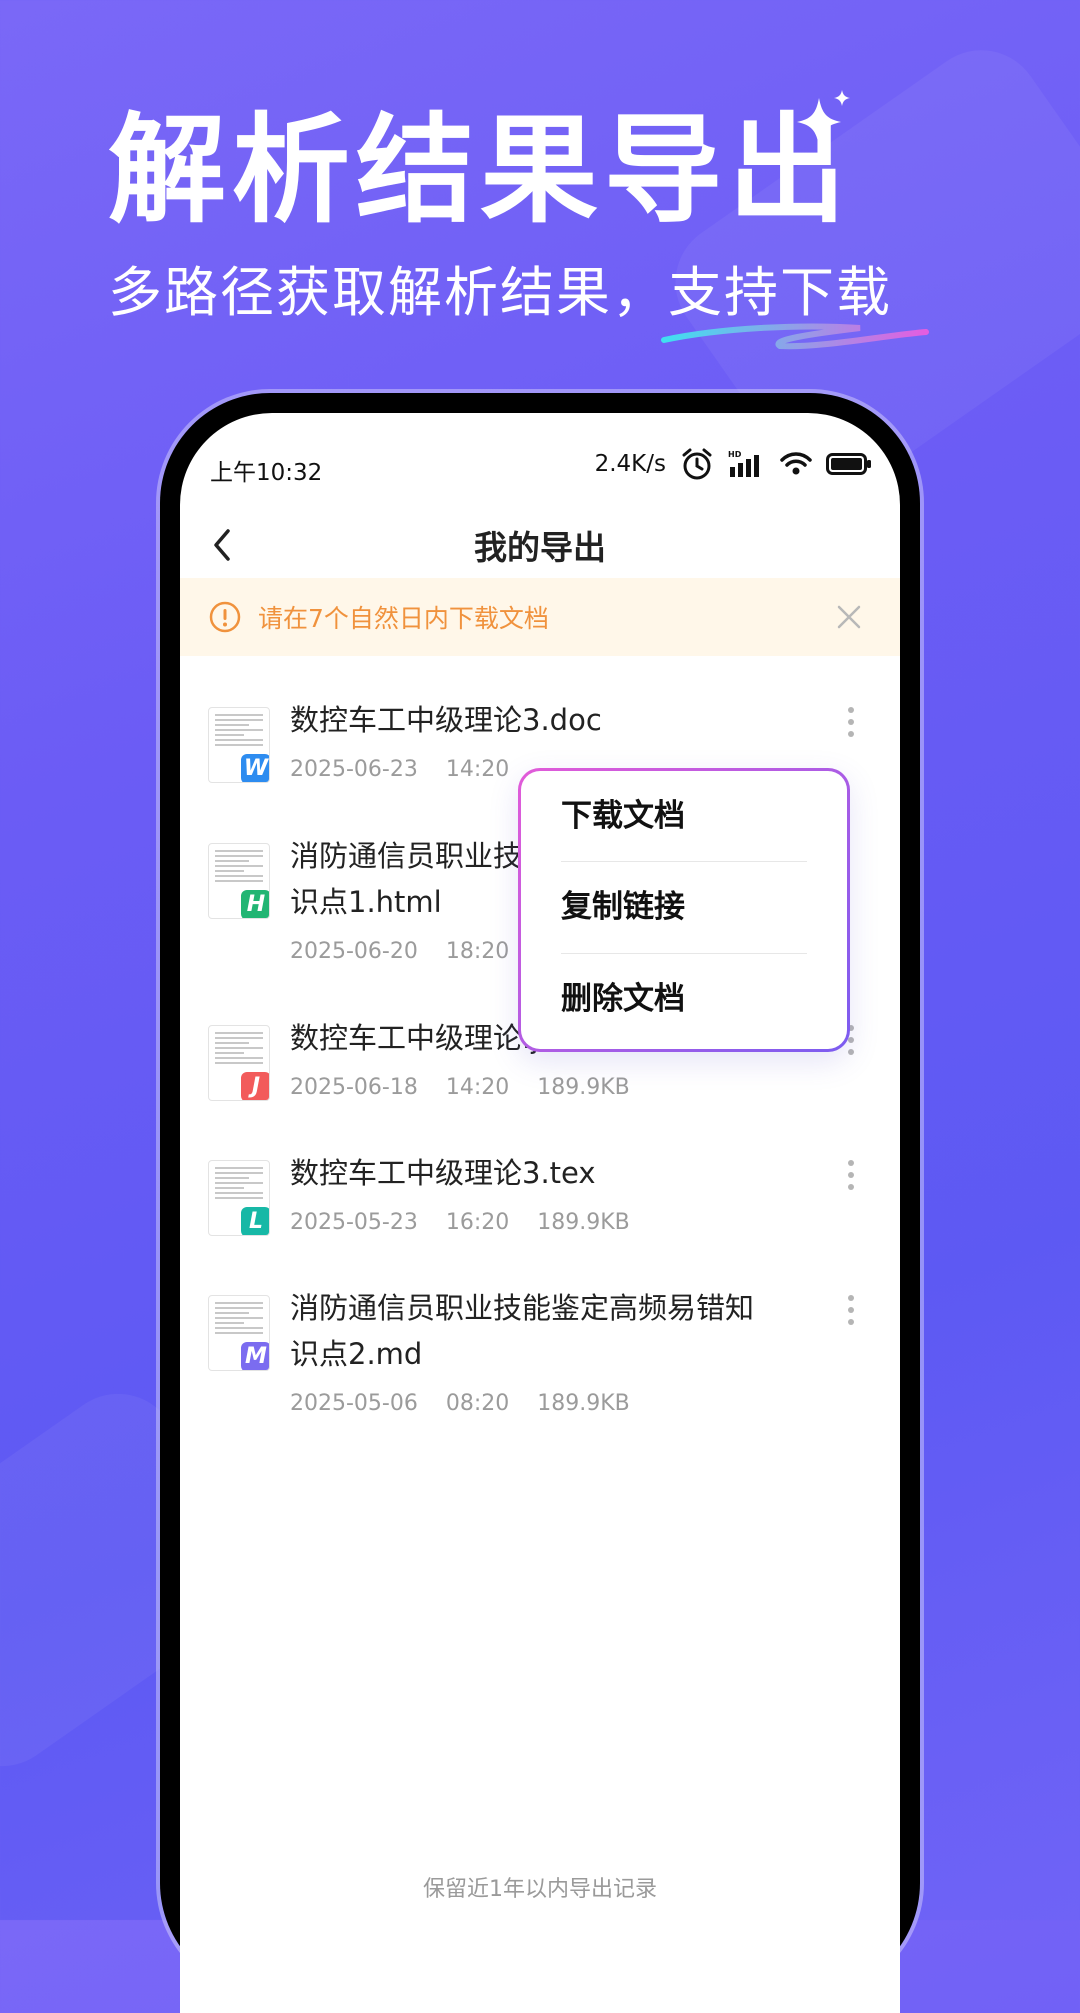 The height and width of the screenshot is (2013, 1080). I want to click on file-name: 数控车工中级理论3.doc, so click(446, 720).